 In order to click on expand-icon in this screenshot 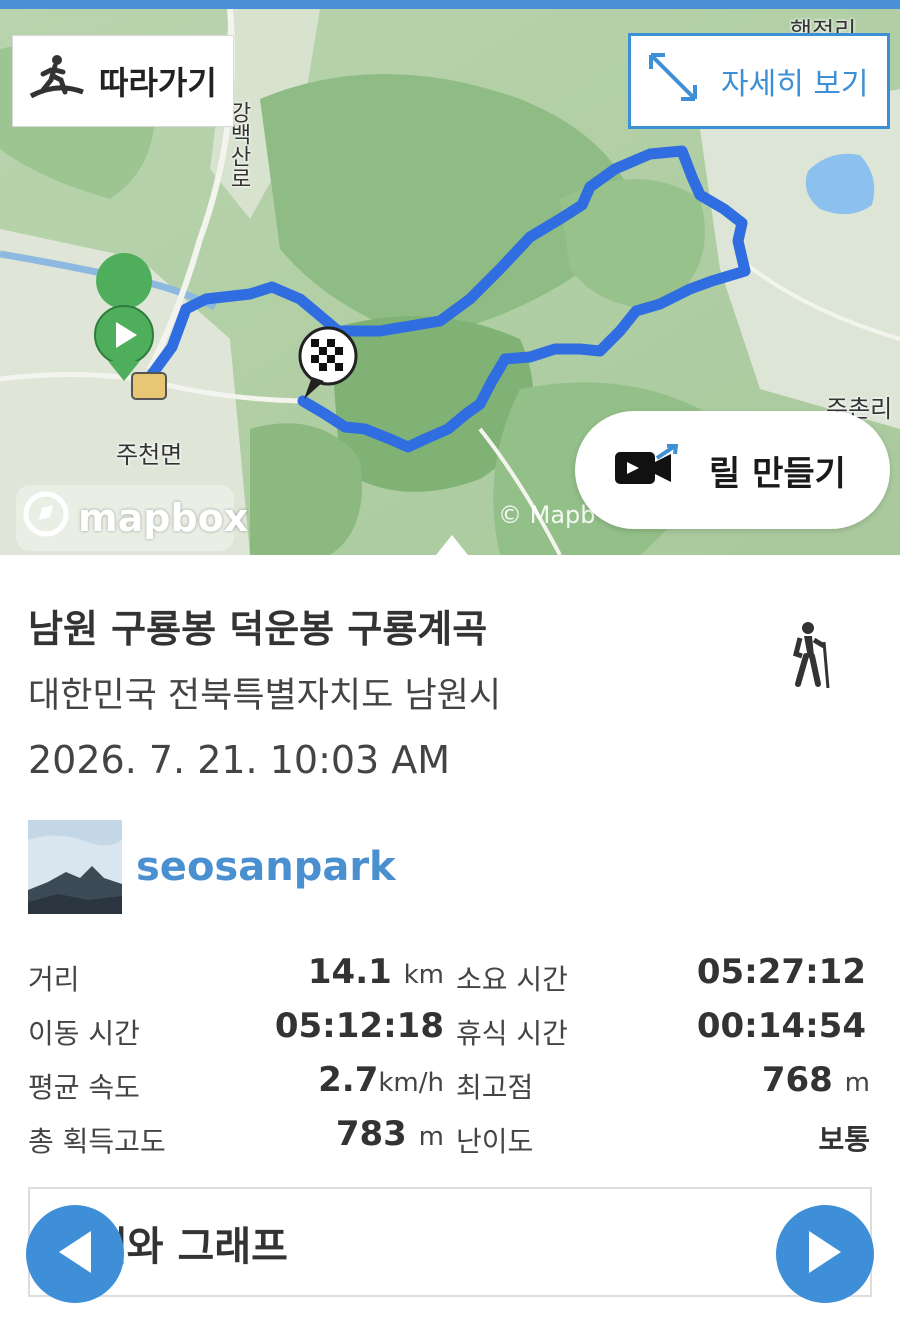, I will do `click(673, 81)`.